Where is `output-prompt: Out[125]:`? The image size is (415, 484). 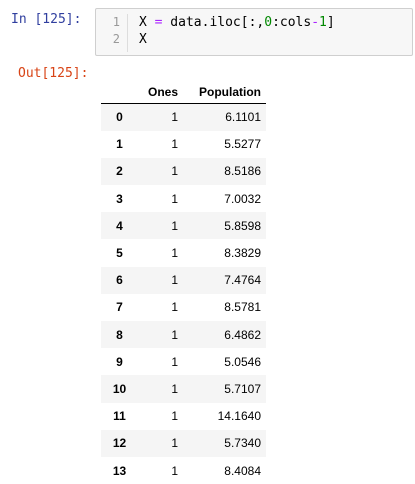 output-prompt: Out[125]: is located at coordinates (53, 73).